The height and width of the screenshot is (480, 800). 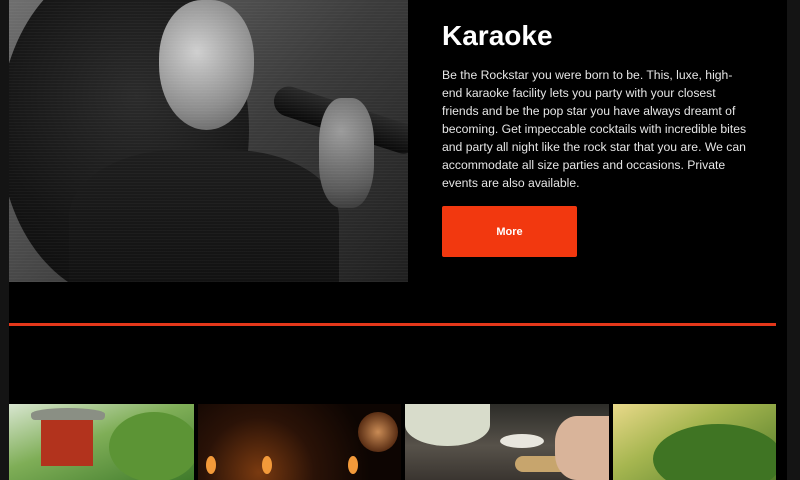 I want to click on section-divider, so click(x=392, y=324).